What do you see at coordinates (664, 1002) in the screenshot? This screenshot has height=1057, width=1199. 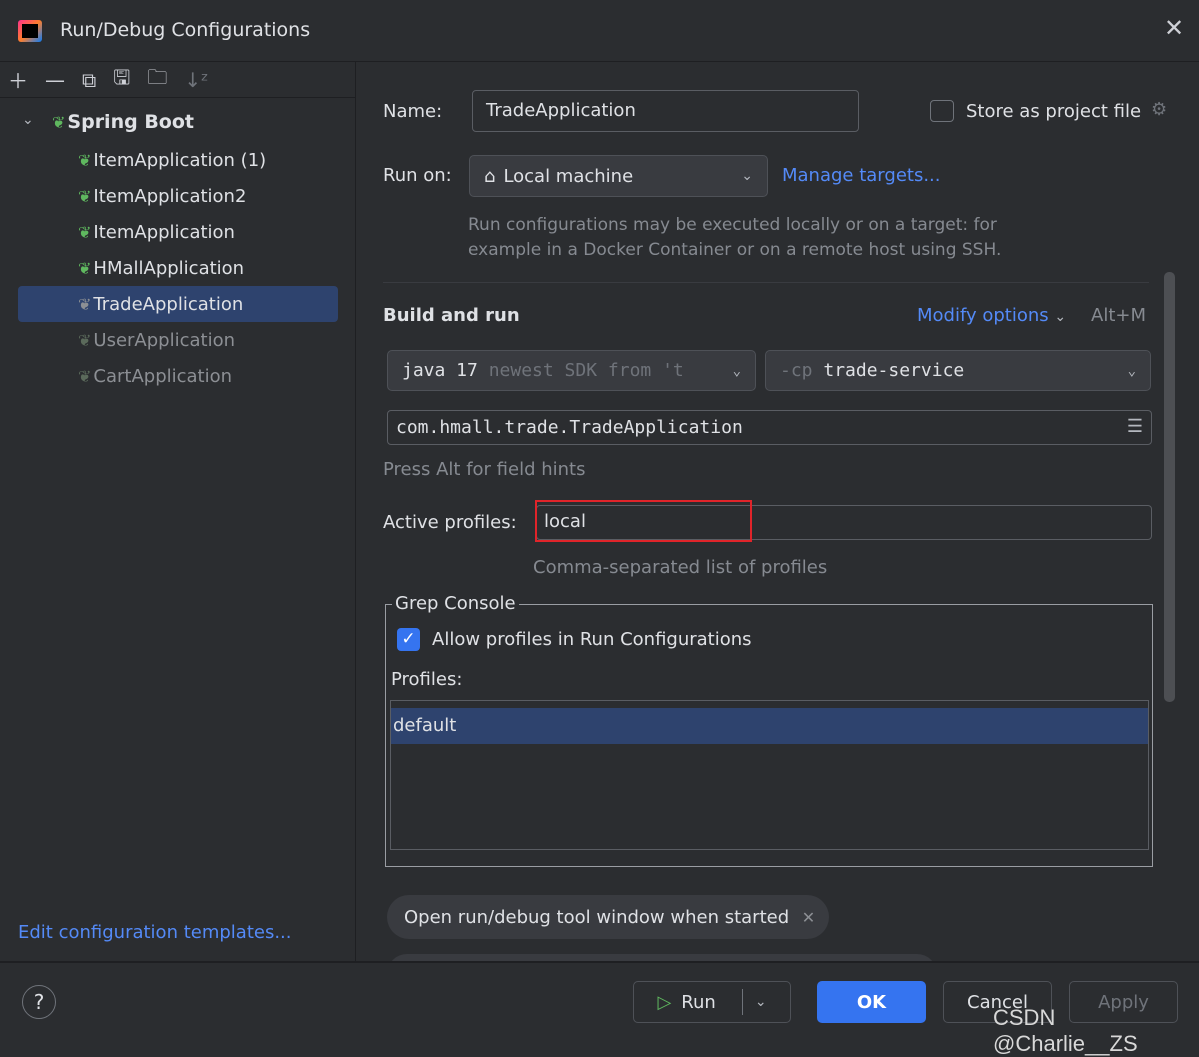 I see `play-icon: ▷` at bounding box center [664, 1002].